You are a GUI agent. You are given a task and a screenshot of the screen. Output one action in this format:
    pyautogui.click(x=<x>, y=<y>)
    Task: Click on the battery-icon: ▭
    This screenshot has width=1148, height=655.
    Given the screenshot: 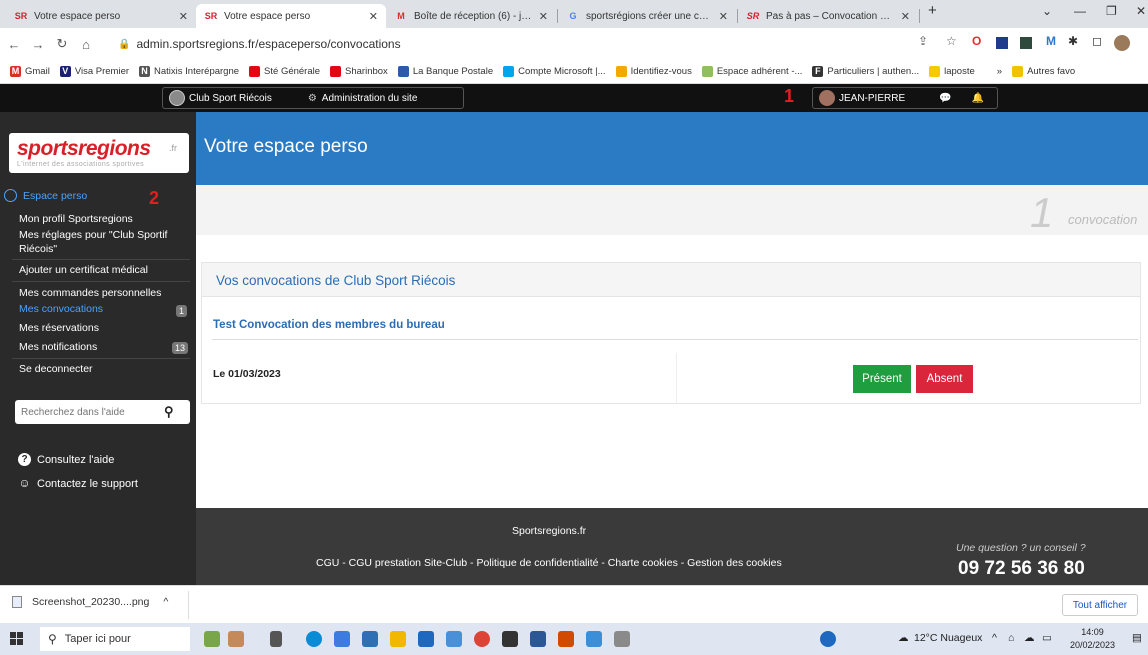 What is the action you would take?
    pyautogui.click(x=1047, y=638)
    